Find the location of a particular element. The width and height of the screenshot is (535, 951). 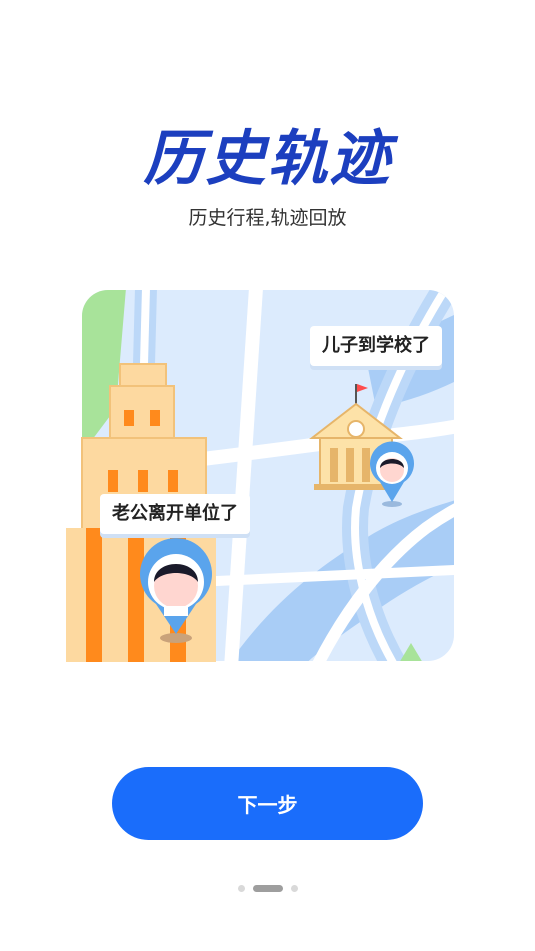

page-title: 历史轨迹 is located at coordinates (267, 159).